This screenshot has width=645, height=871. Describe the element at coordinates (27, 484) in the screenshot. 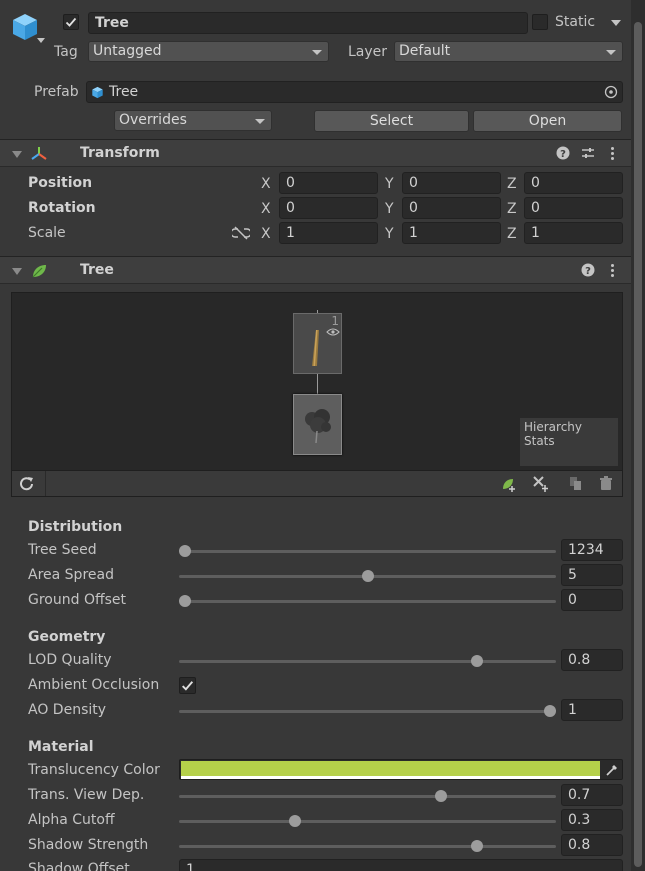

I see `refresh-icon` at that location.